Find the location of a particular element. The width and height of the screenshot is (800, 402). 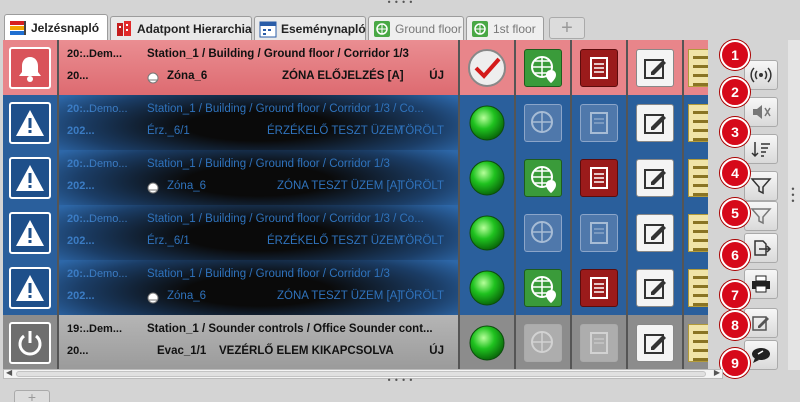

event-device: Evac_1/1 is located at coordinates (182, 351).